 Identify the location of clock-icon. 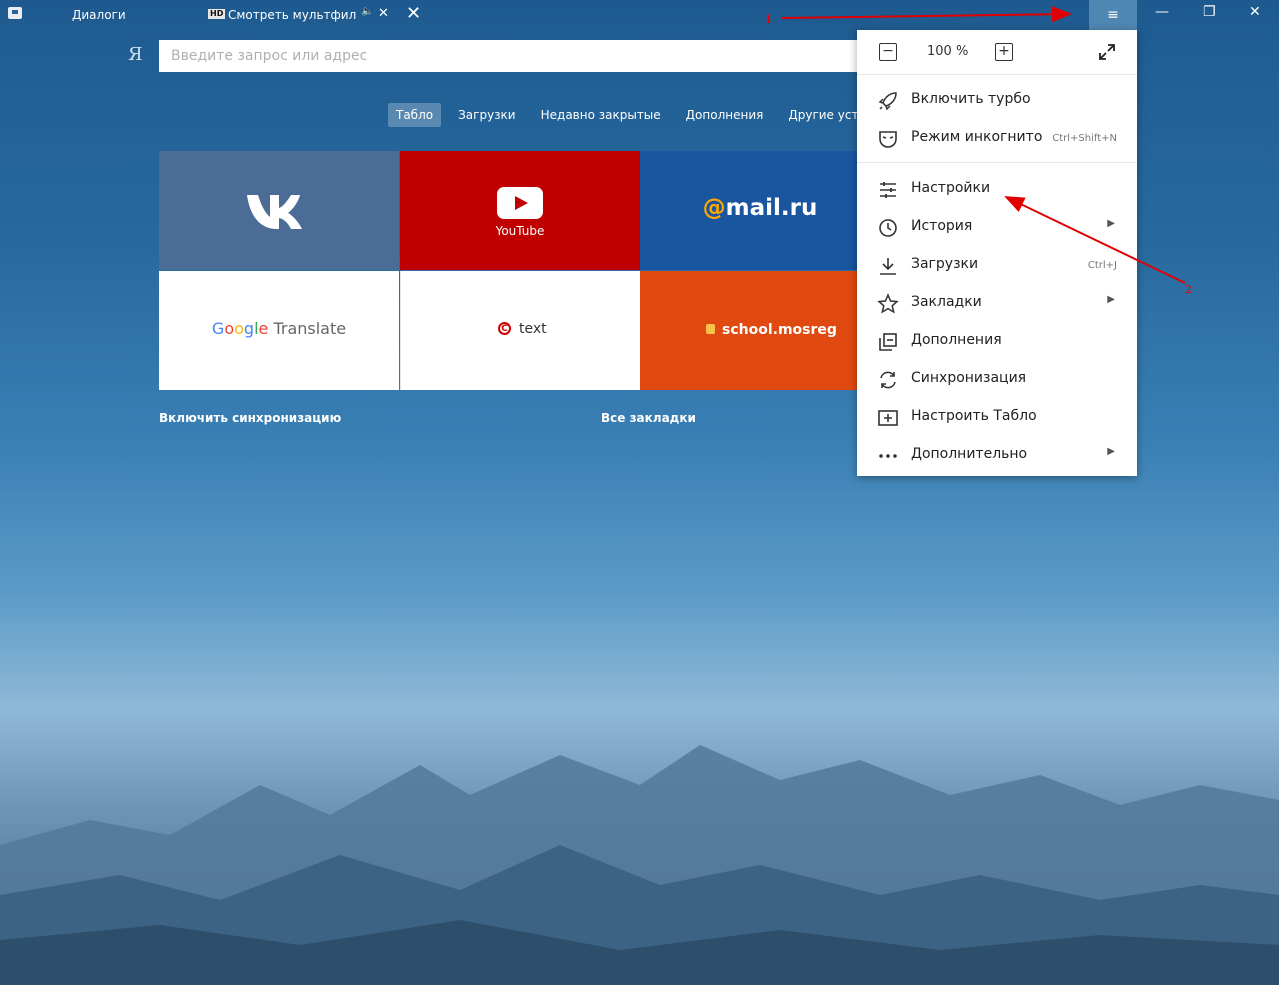
(888, 228).